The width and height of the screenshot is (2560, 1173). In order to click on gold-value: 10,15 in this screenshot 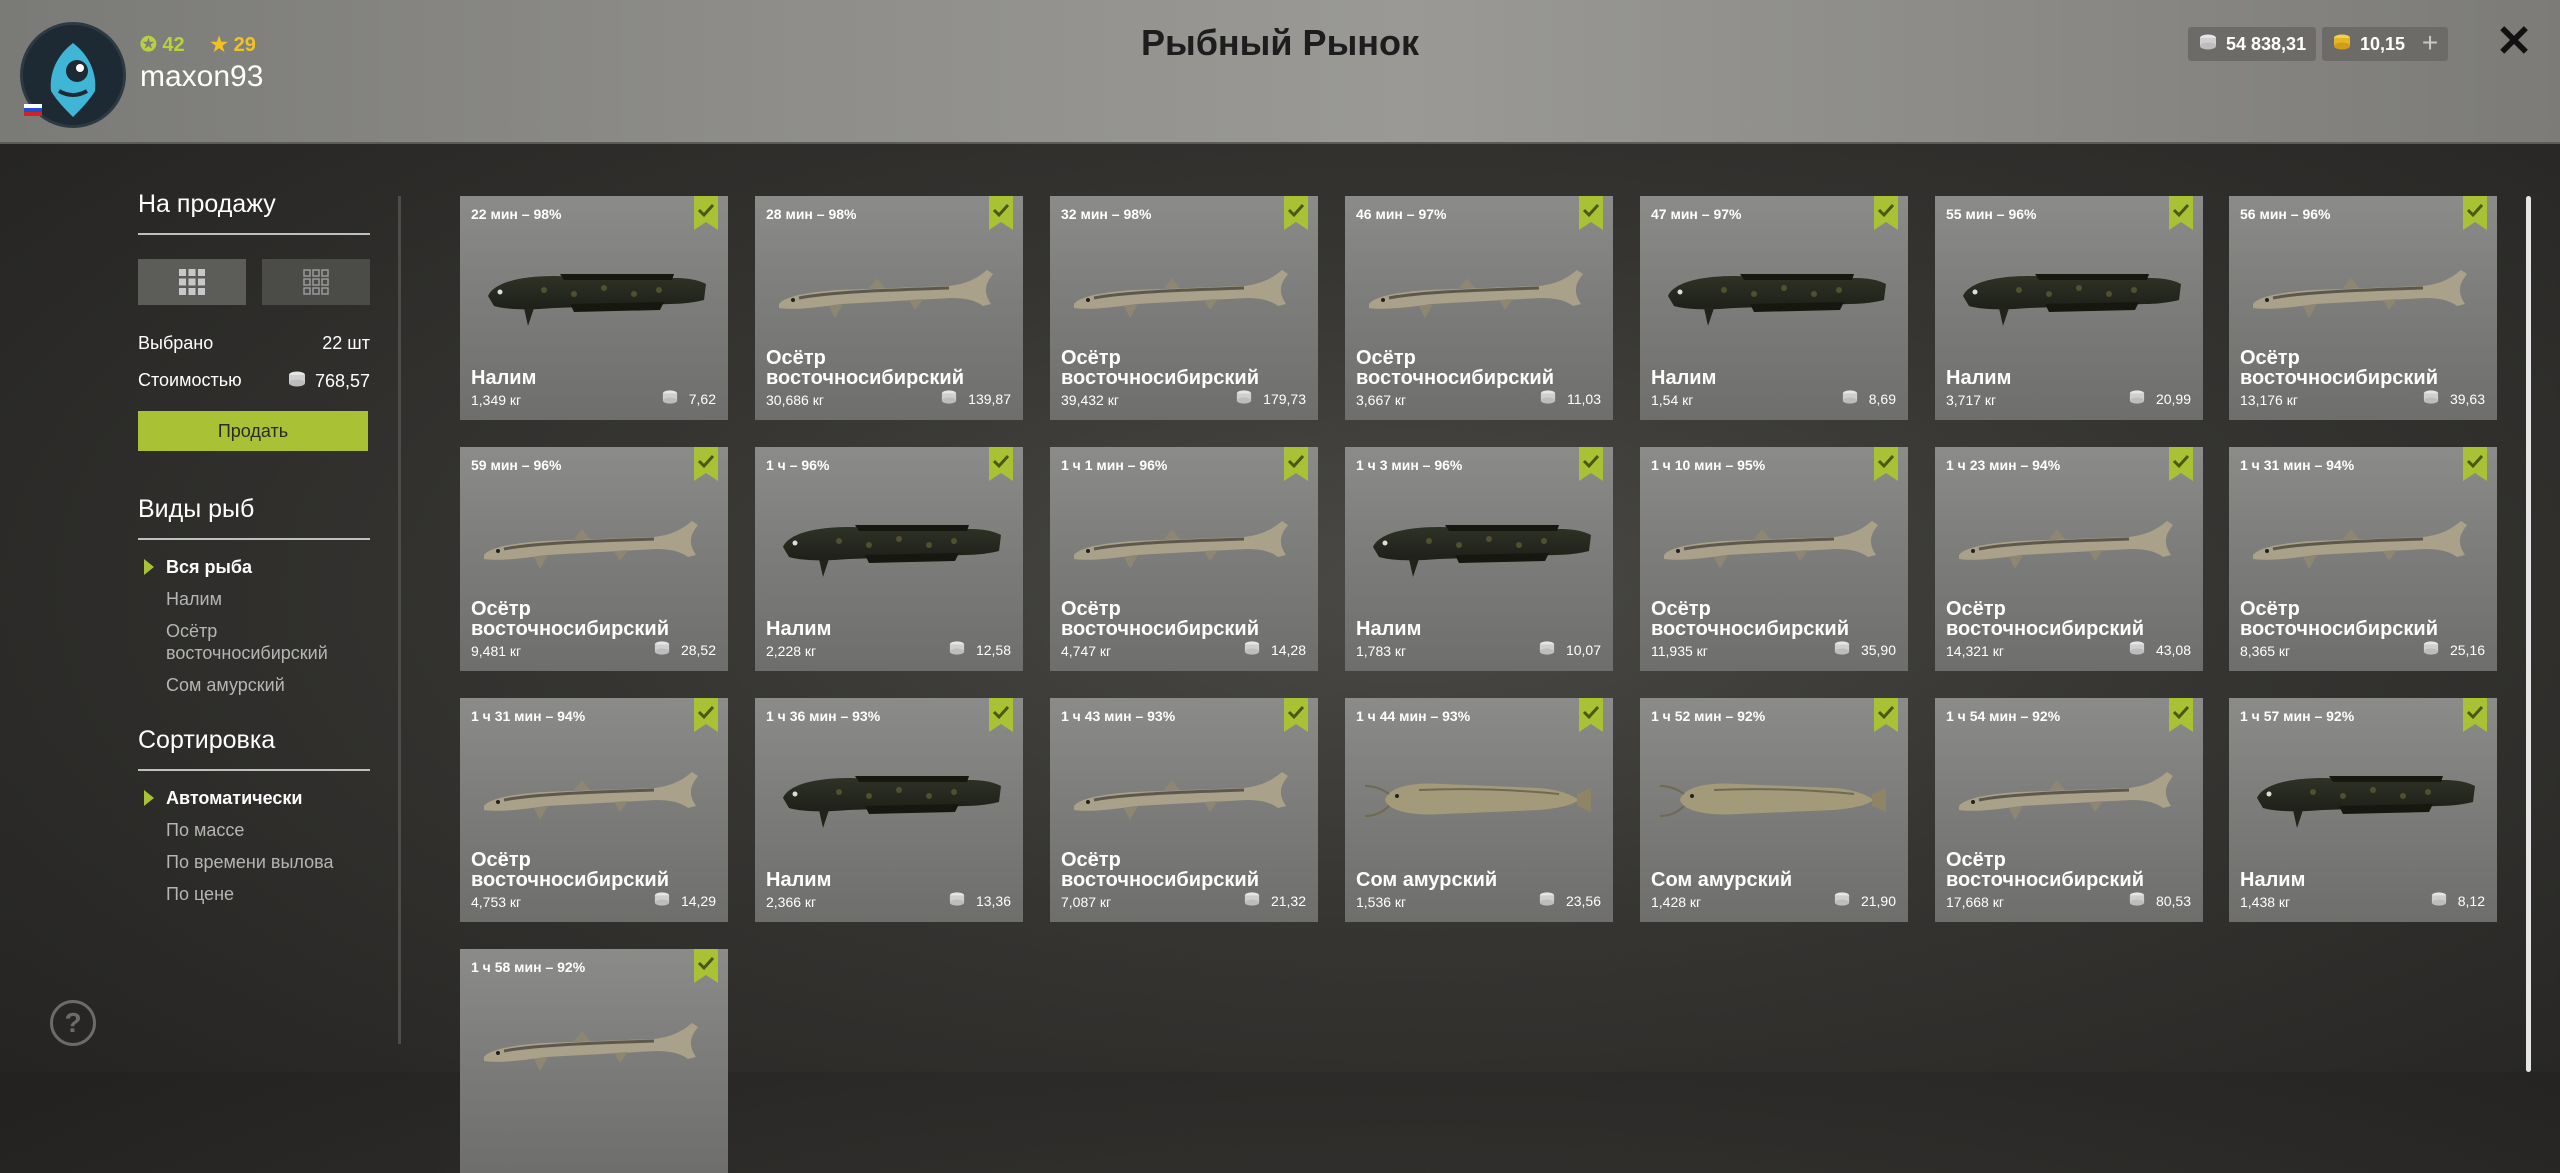, I will do `click(2383, 43)`.